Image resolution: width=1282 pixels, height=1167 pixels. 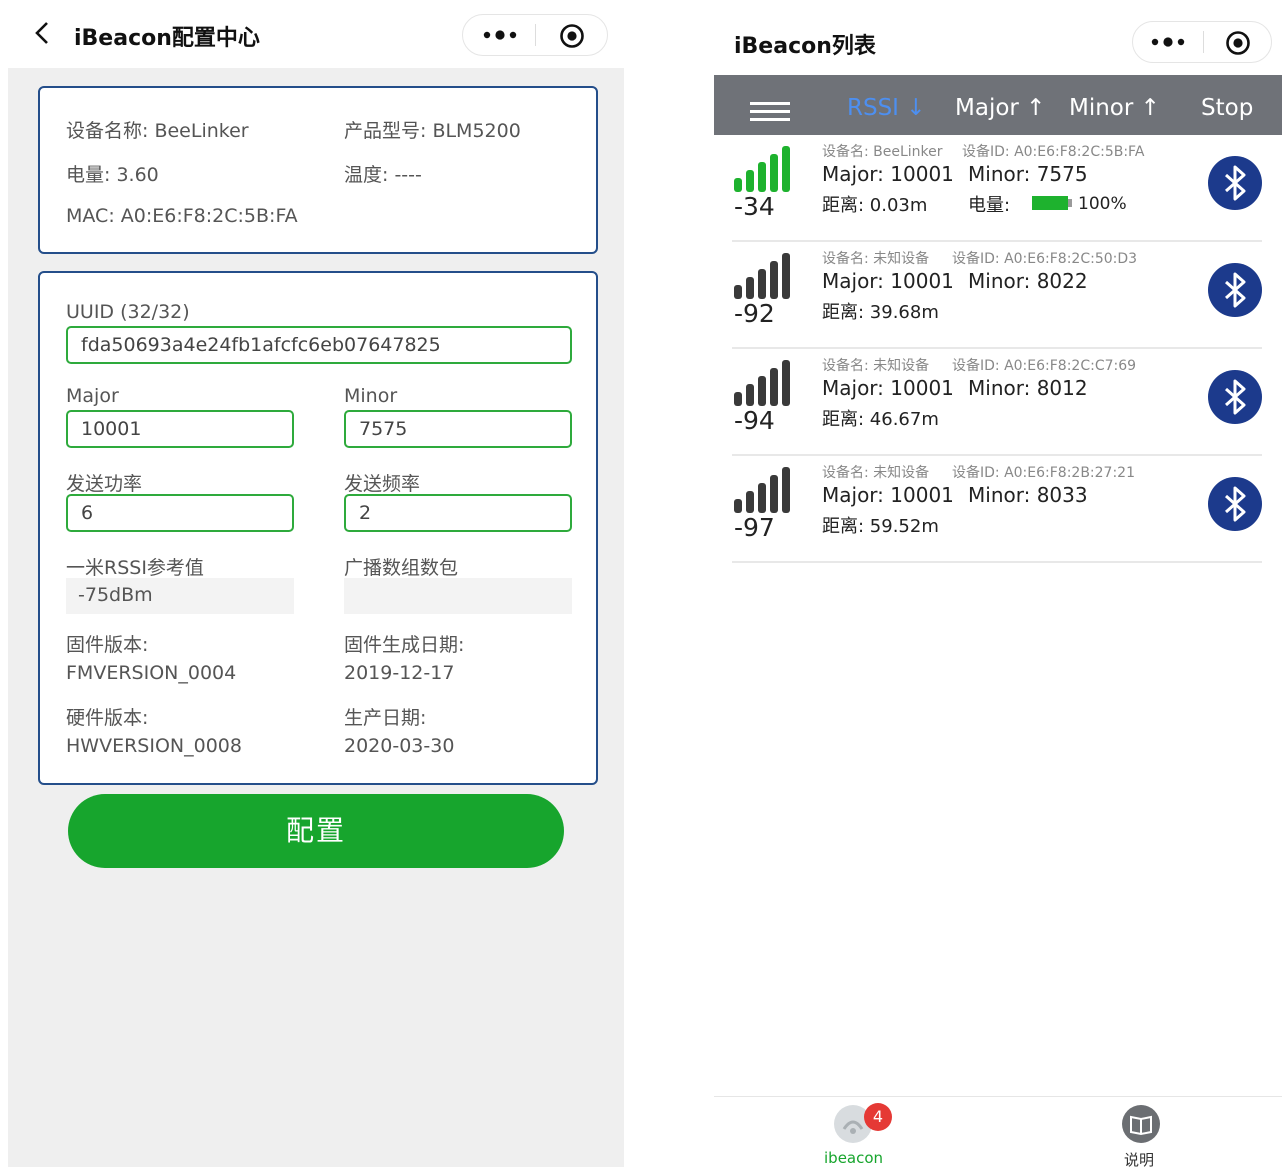 What do you see at coordinates (878, 1117) in the screenshot?
I see `tab-badge: 4` at bounding box center [878, 1117].